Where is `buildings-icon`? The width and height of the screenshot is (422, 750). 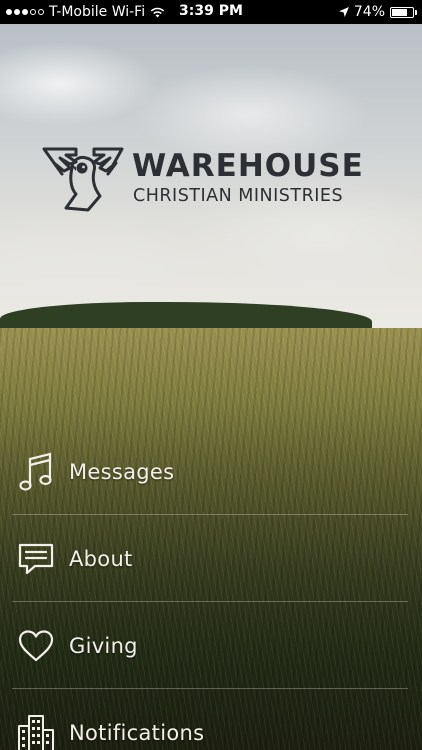 buildings-icon is located at coordinates (36, 731).